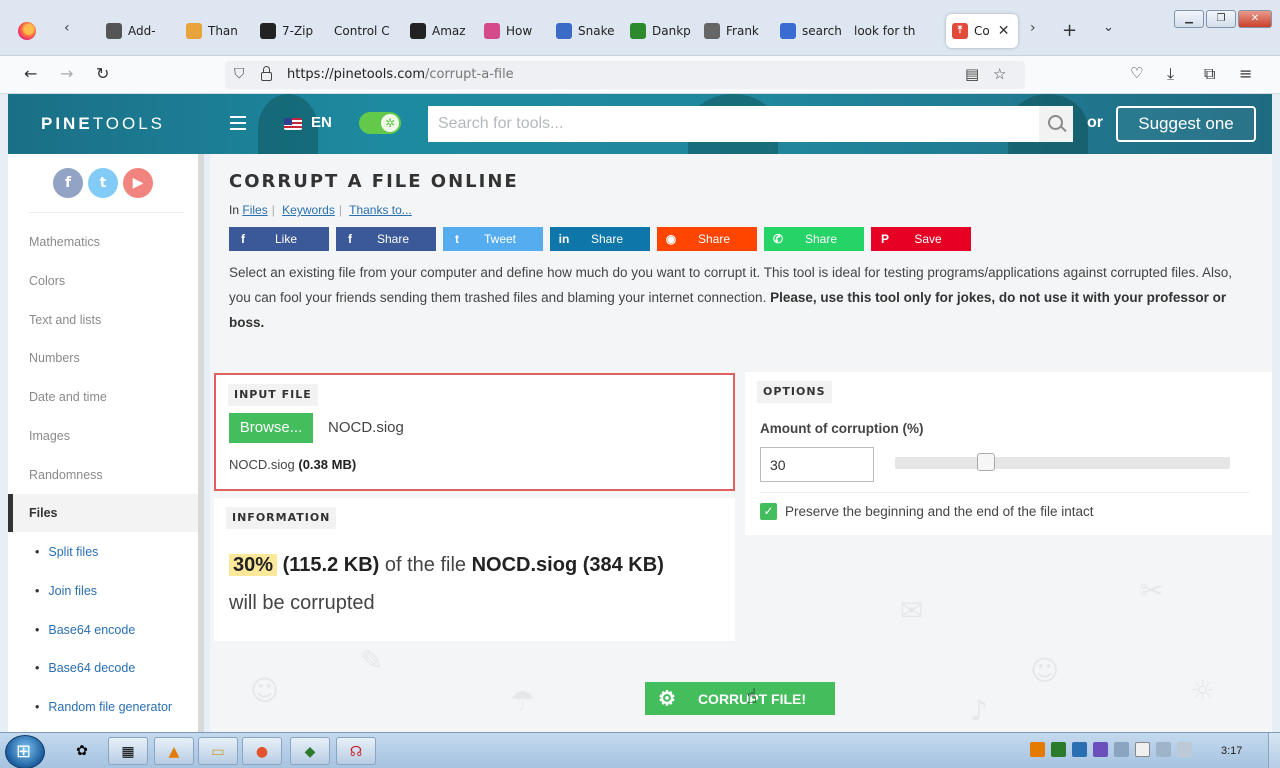 The image size is (1280, 768). Describe the element at coordinates (1142, 749) in the screenshot. I see `flag-tray-icon` at that location.